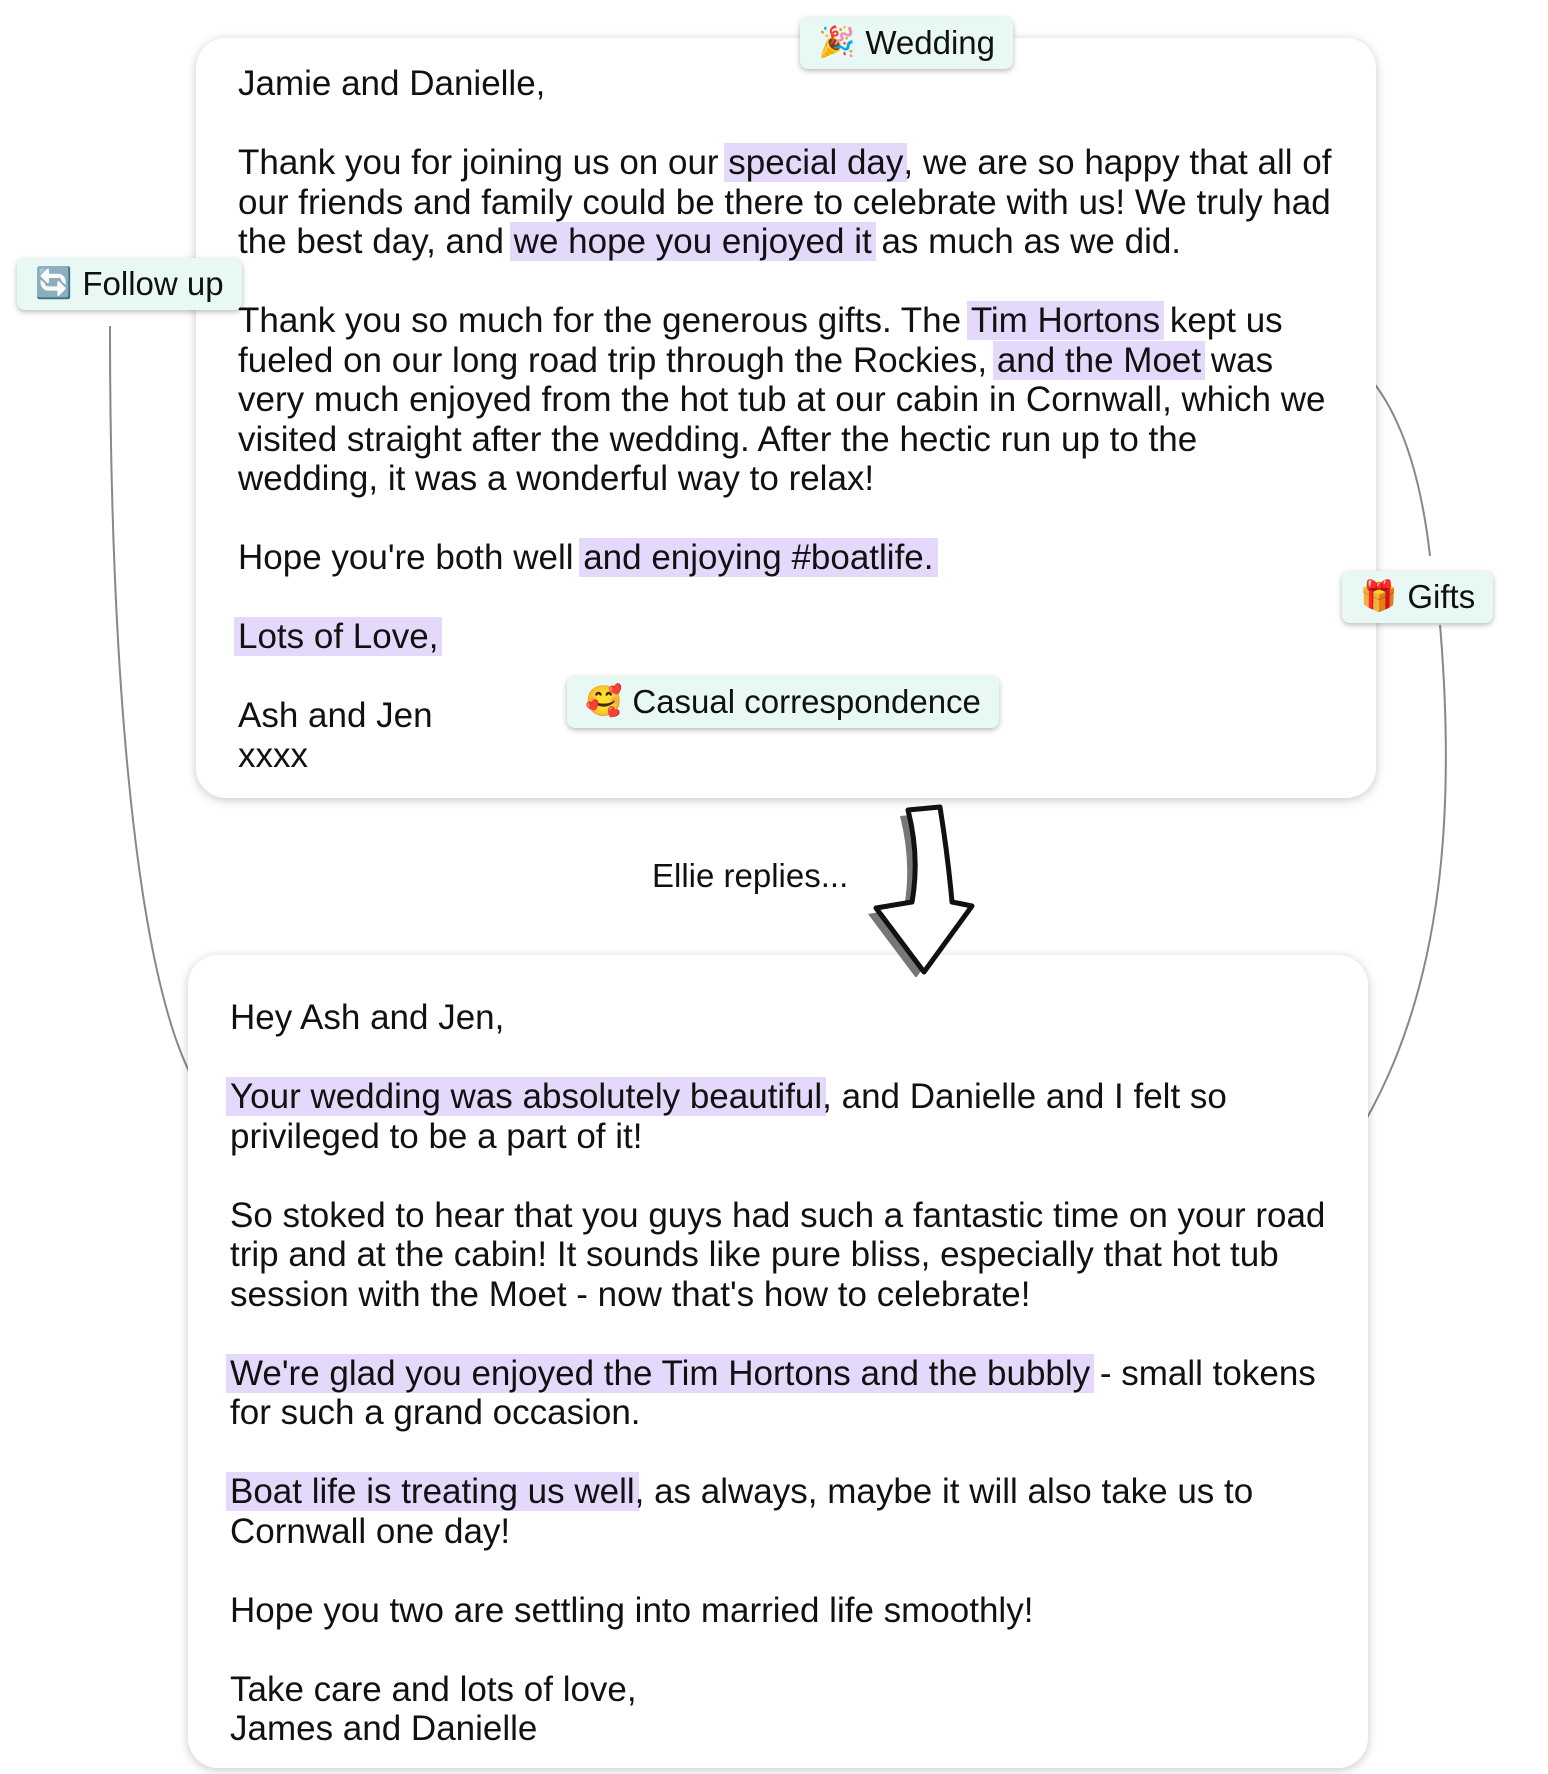 This screenshot has height=1774, width=1548. I want to click on smiling-face-with-hearts-icon: 🥰, so click(604, 701).